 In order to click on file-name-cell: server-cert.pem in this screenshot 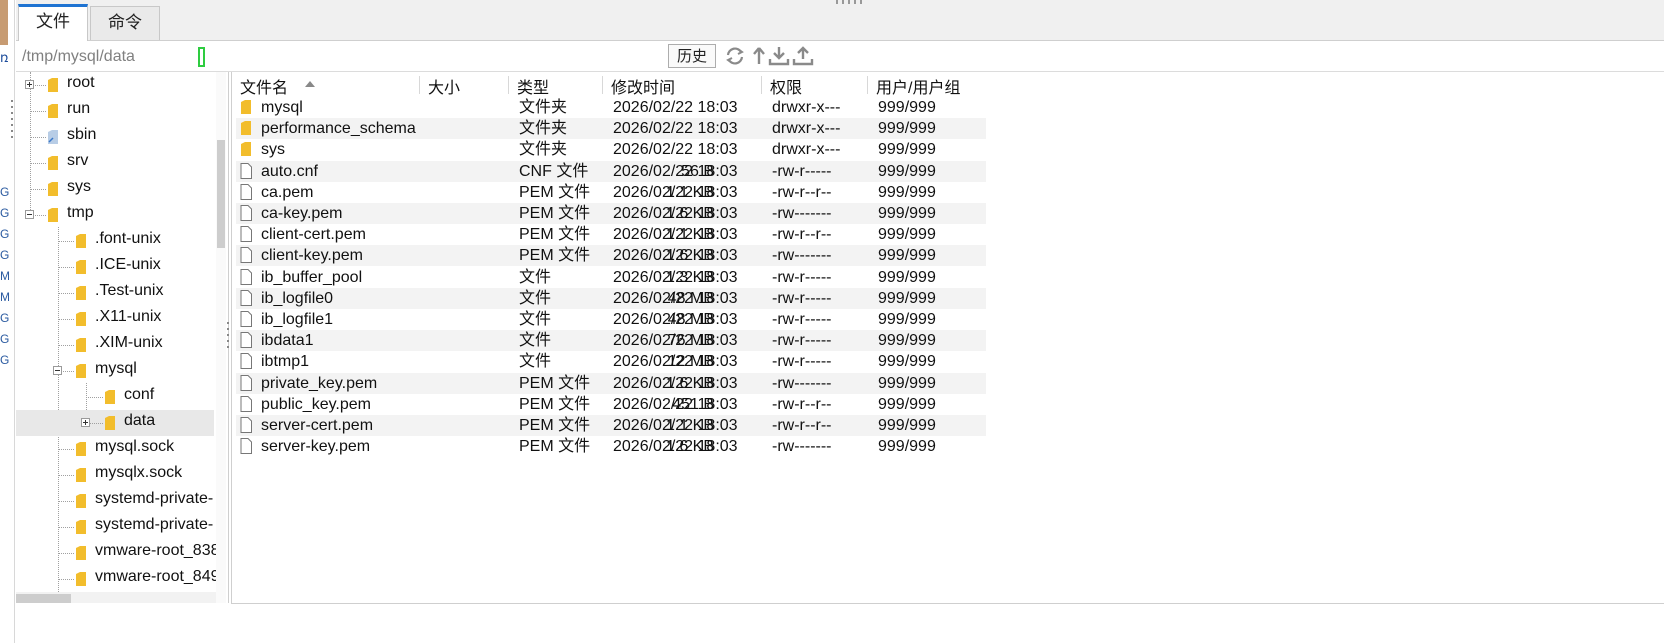, I will do `click(317, 425)`.